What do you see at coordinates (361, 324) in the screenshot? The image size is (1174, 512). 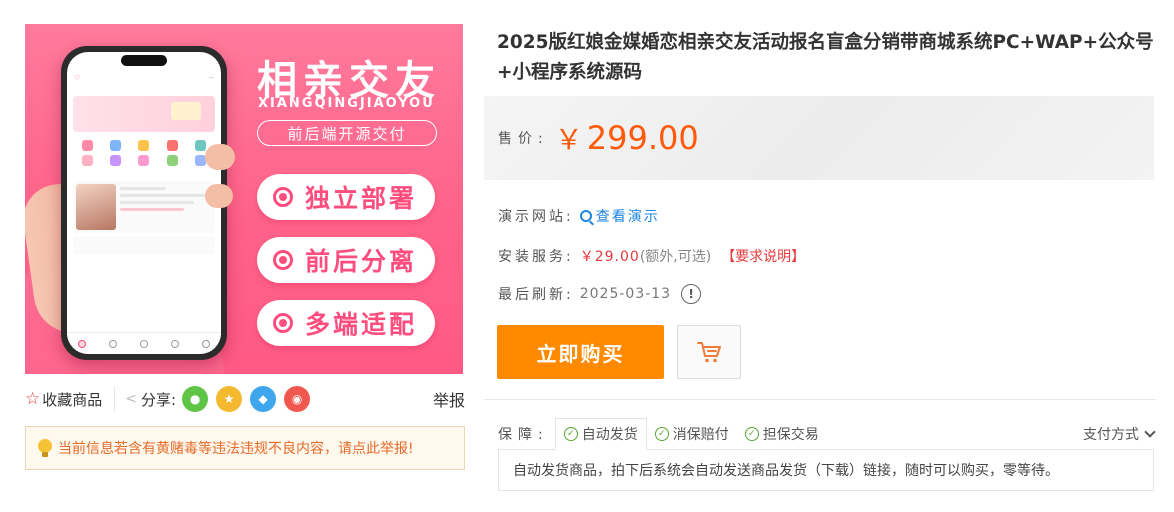 I see `feature-label: 多端适配` at bounding box center [361, 324].